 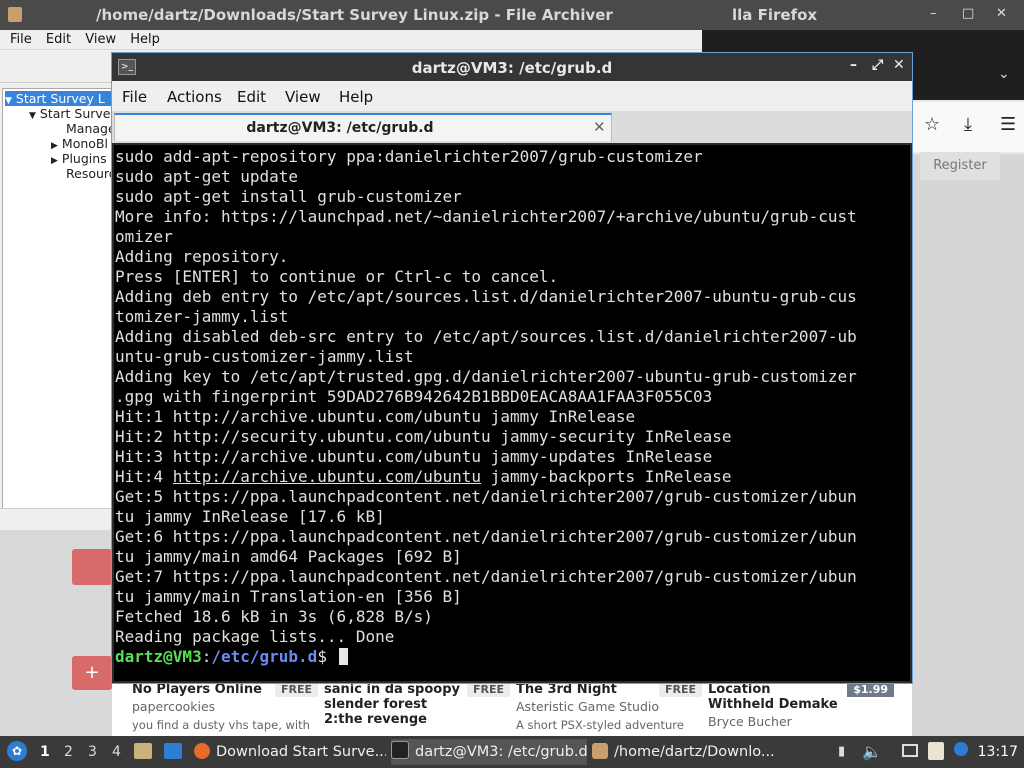 I want to click on terminal-line: tu jammy/main amd64 Packages [692 B], so click(x=288, y=556).